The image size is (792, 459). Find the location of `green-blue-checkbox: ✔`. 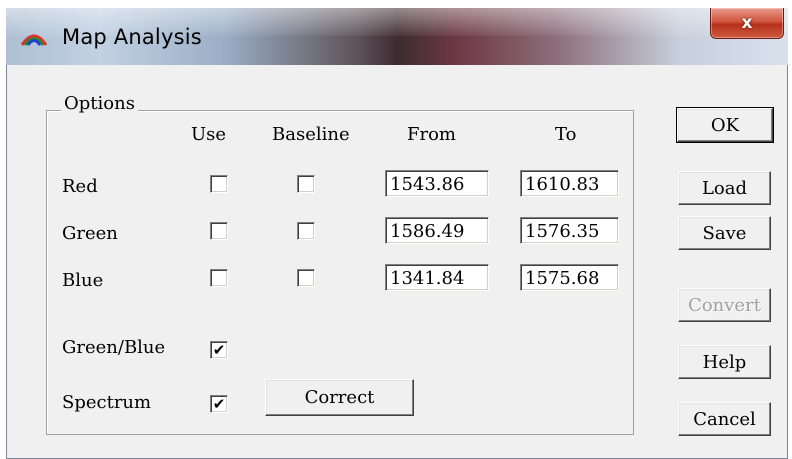

green-blue-checkbox: ✔ is located at coordinates (219, 350).